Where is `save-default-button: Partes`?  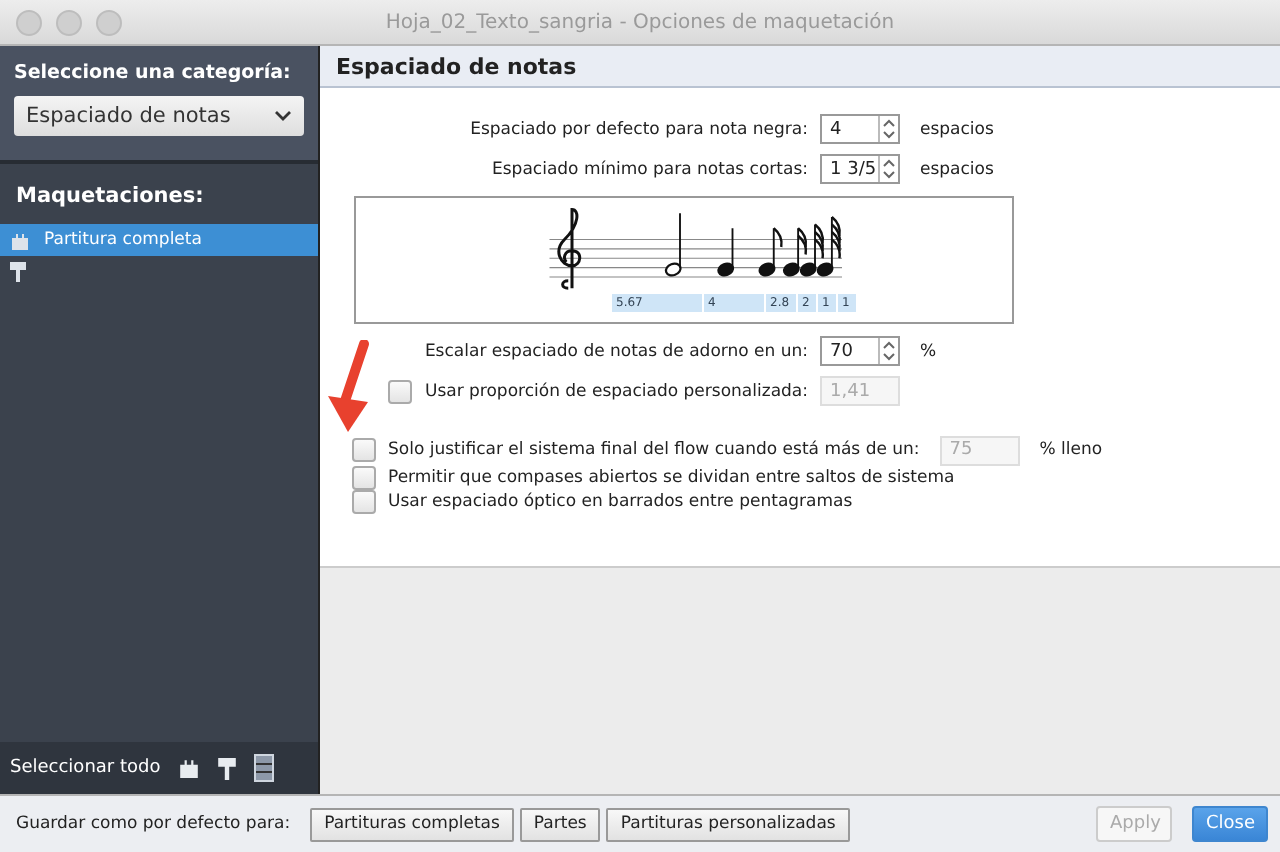
save-default-button: Partes is located at coordinates (560, 824).